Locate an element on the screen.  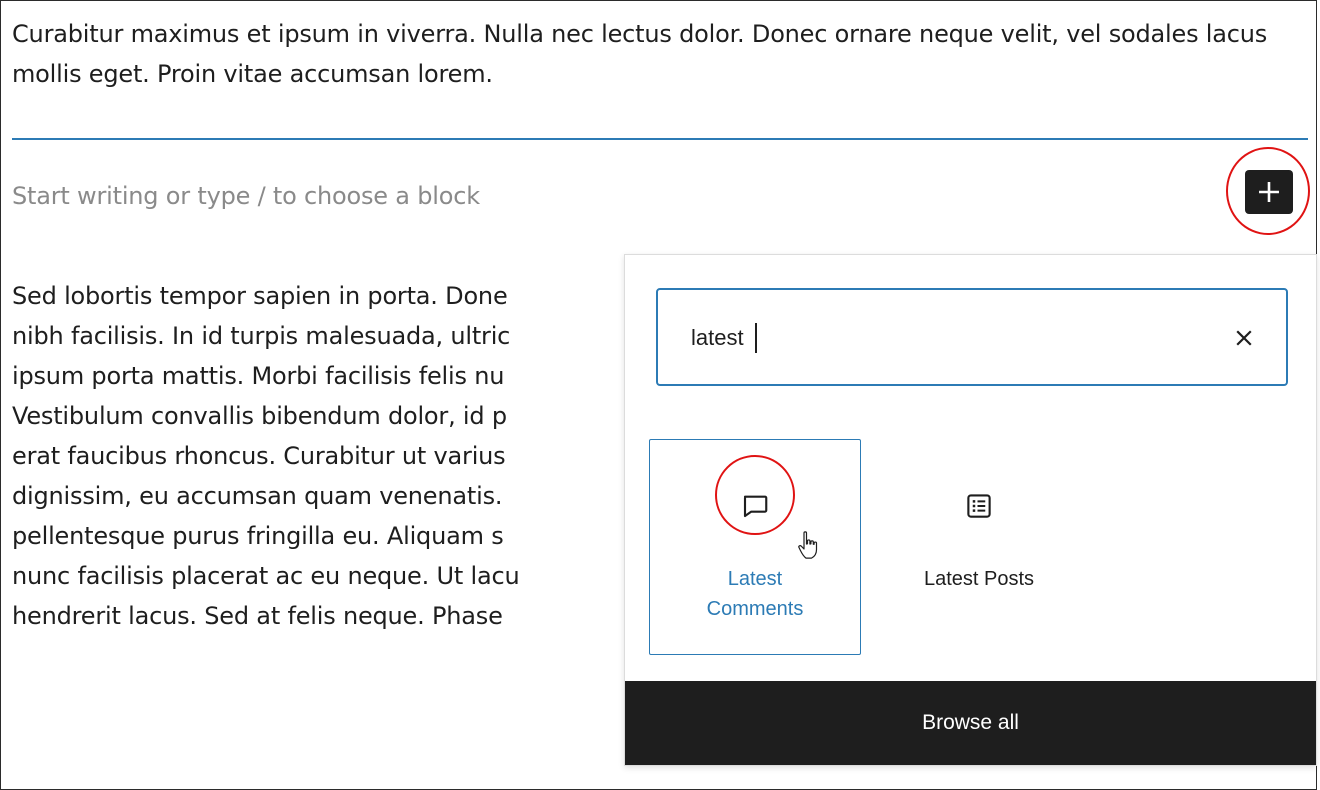
close-icon is located at coordinates (1244, 338).